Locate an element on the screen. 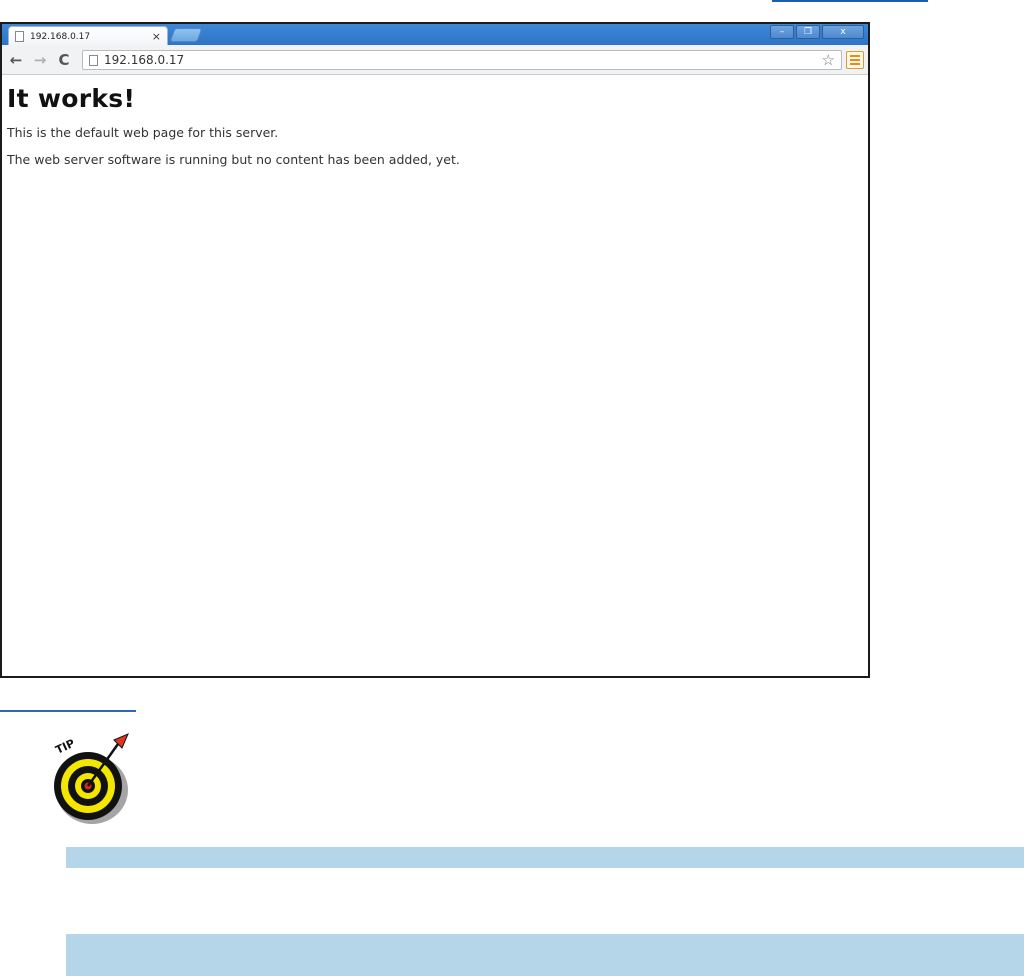 This screenshot has width=1024, height=976. browser-menu-button is located at coordinates (855, 60).